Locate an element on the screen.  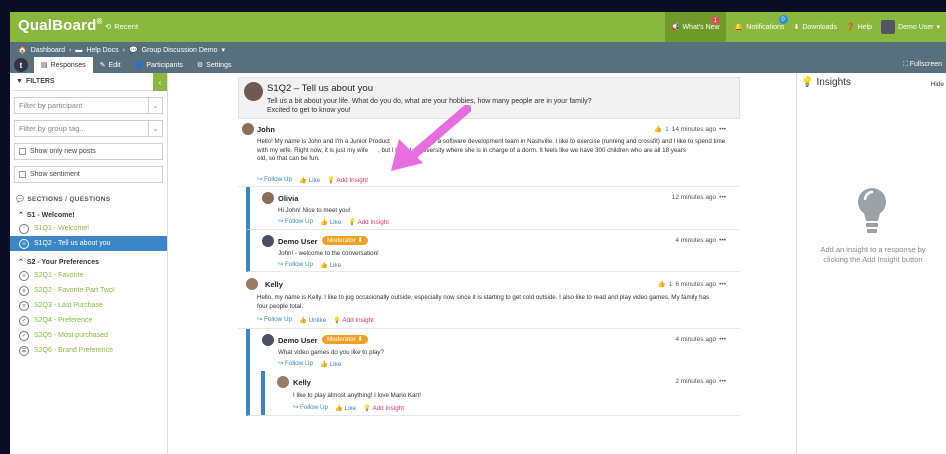
tab-settings: ⚙ Settings is located at coordinates (214, 65).